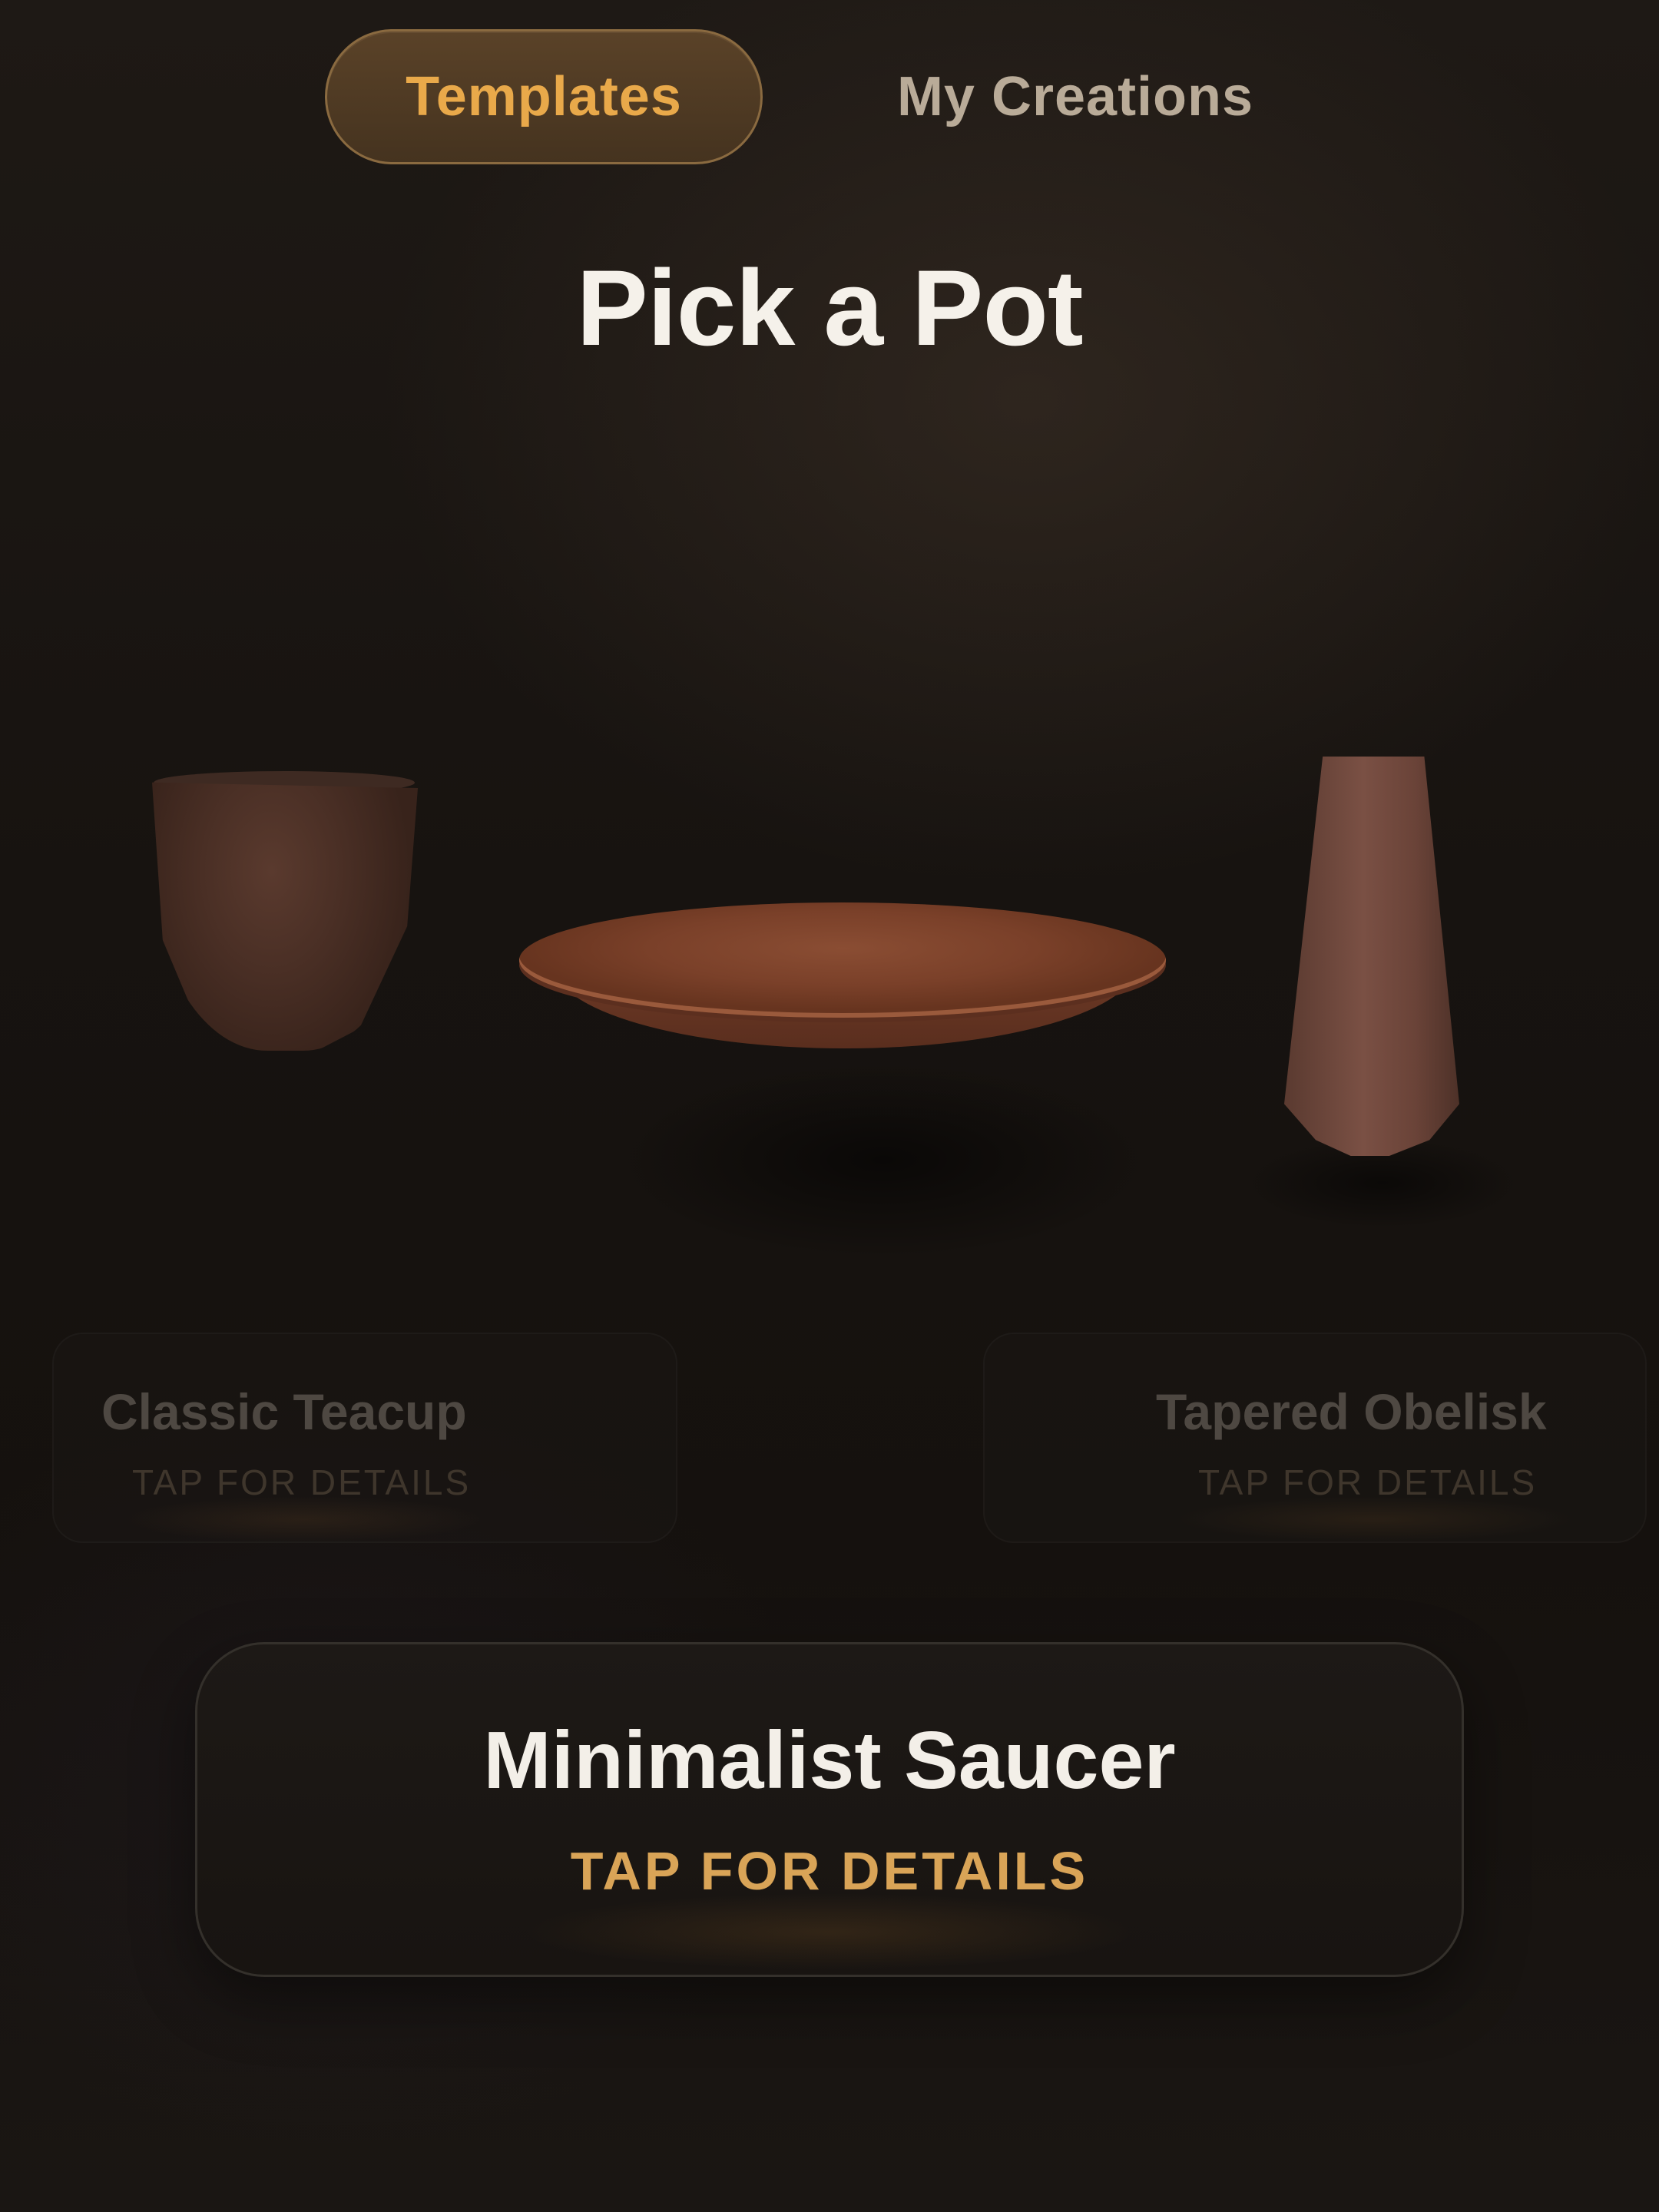 This screenshot has height=2212, width=1659. What do you see at coordinates (829, 1871) in the screenshot?
I see `tap-for-details-link: TAP FOR DETAILS` at bounding box center [829, 1871].